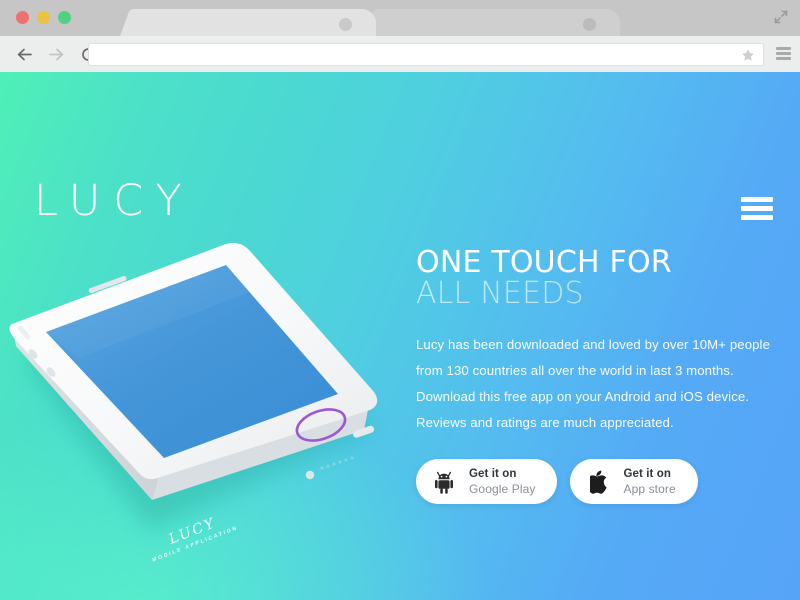 This screenshot has width=800, height=600. I want to click on headphone-jack, so click(310, 475).